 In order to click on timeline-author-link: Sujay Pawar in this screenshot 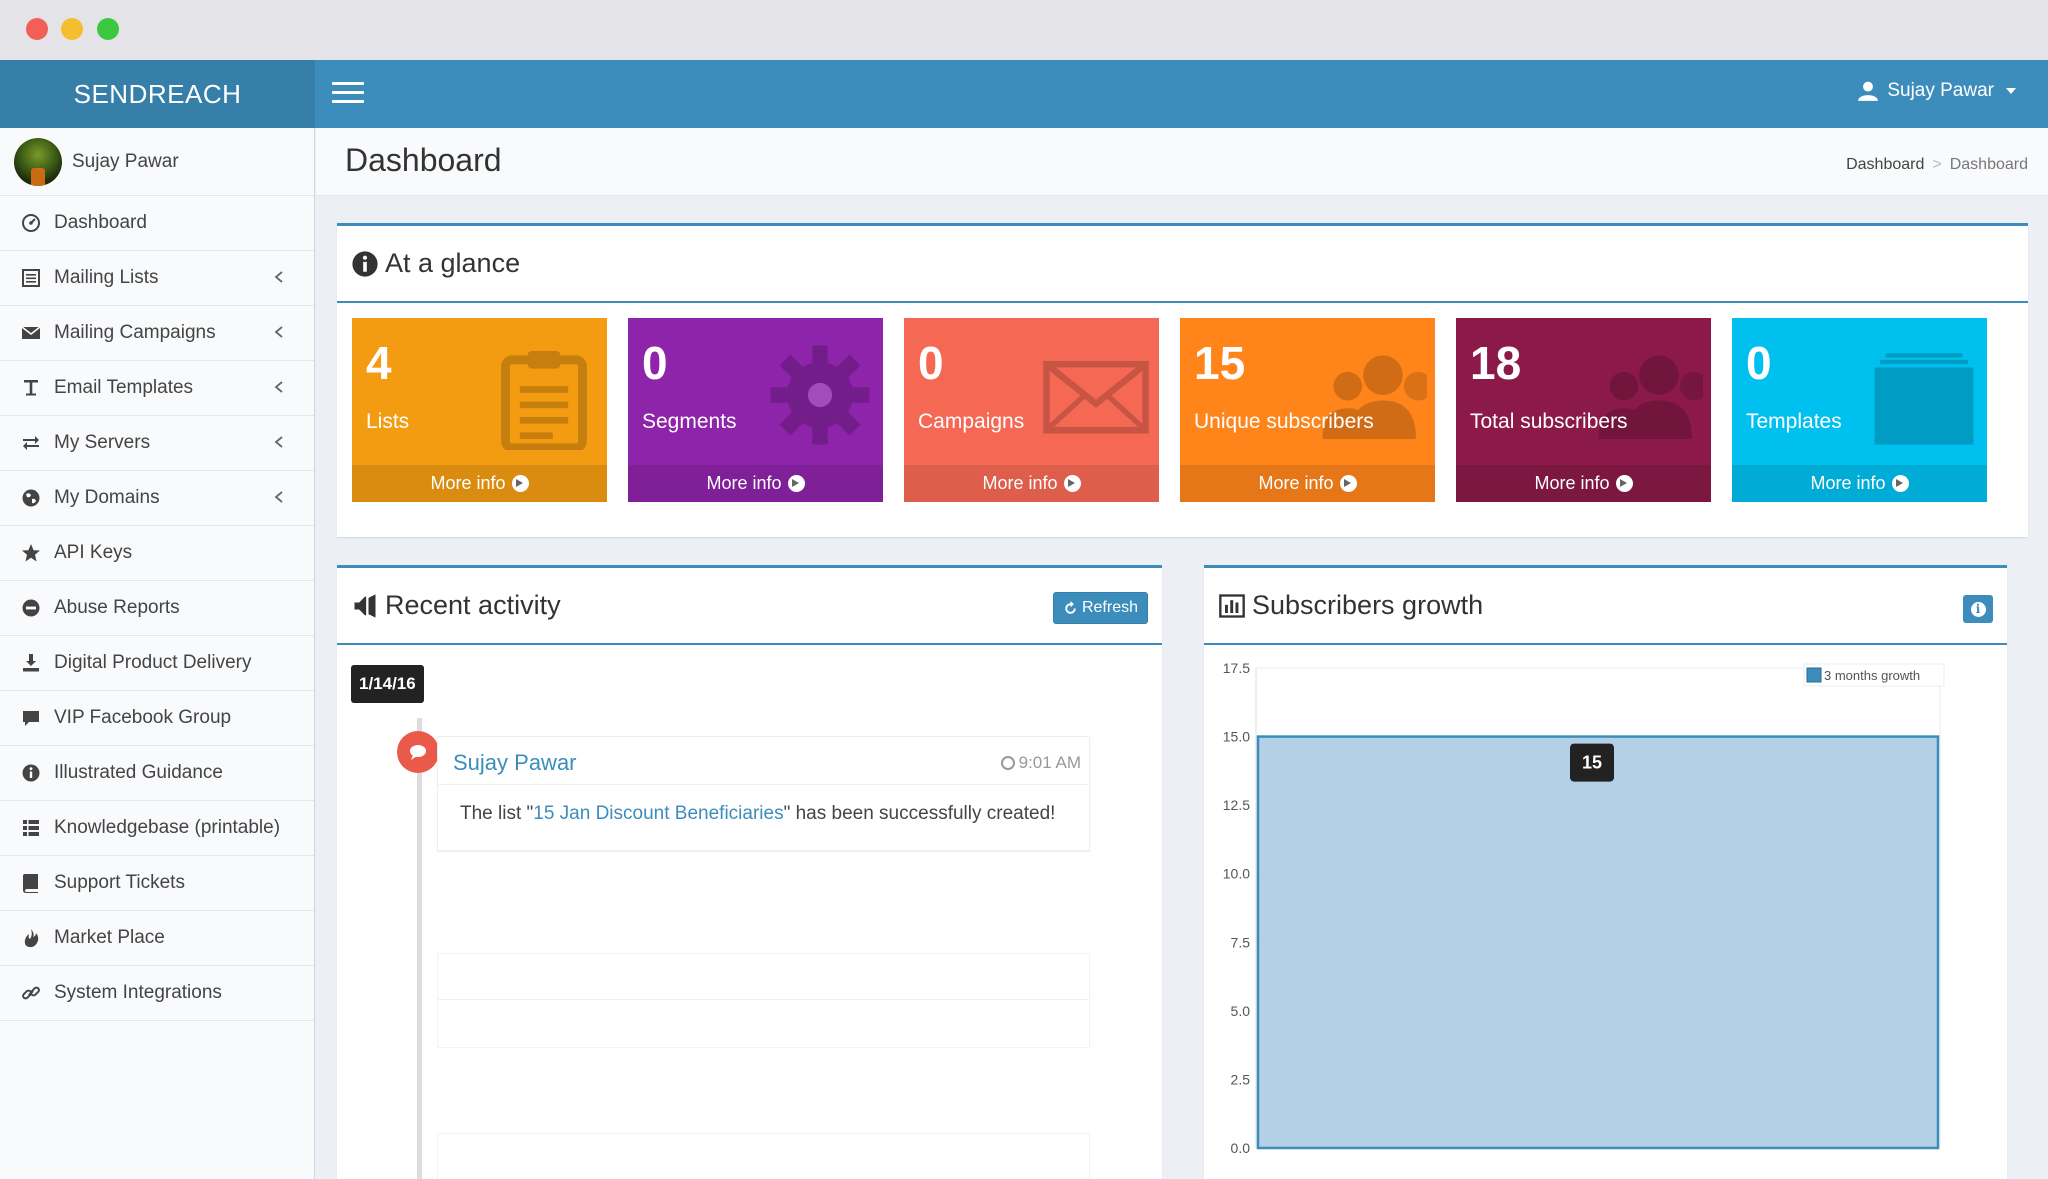, I will do `click(515, 763)`.